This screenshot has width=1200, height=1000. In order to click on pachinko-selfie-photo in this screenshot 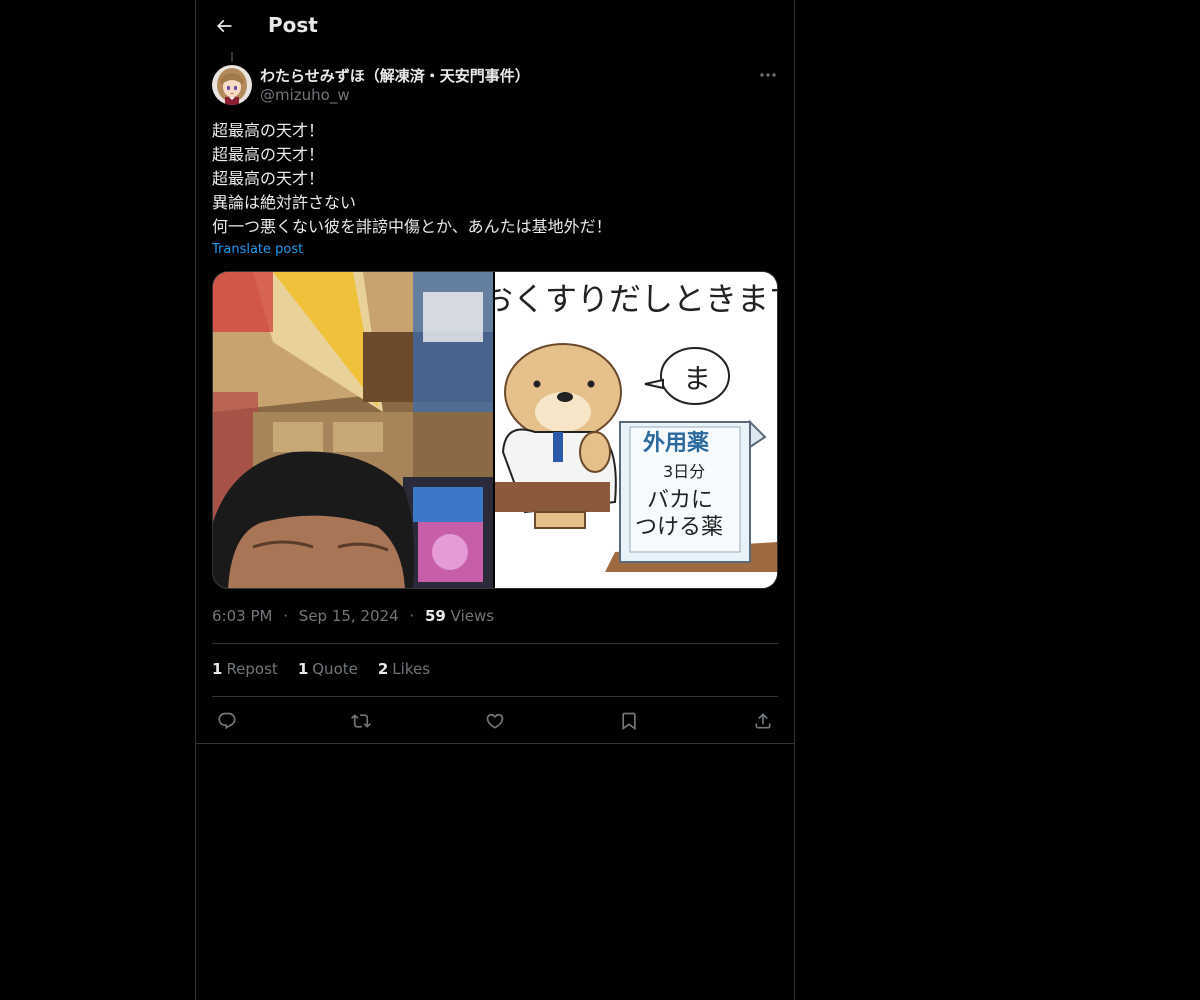, I will do `click(353, 430)`.